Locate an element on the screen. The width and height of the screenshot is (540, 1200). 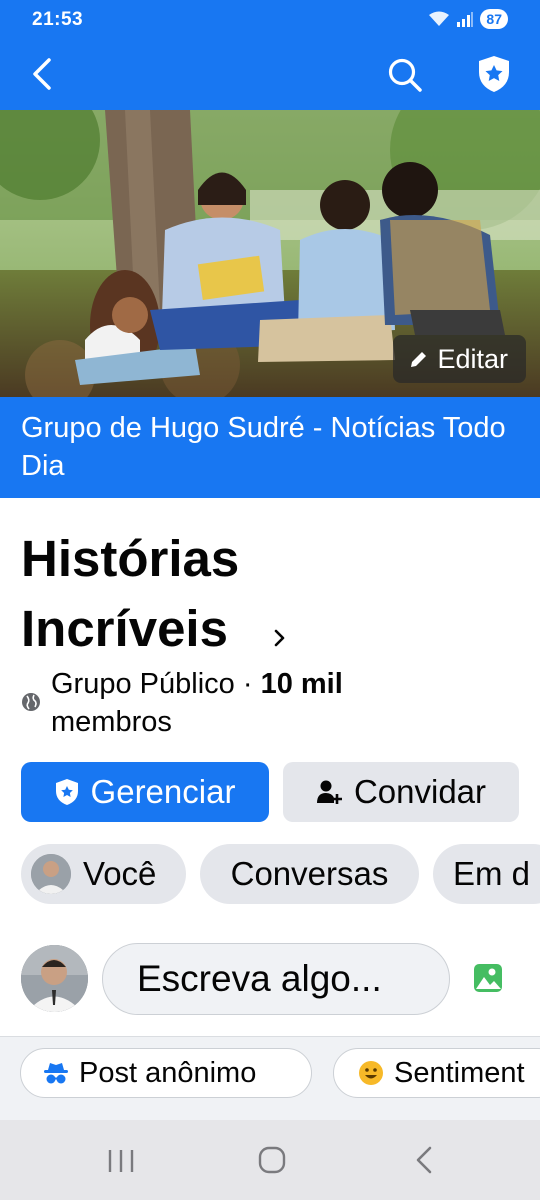
globe-icon is located at coordinates (31, 702).